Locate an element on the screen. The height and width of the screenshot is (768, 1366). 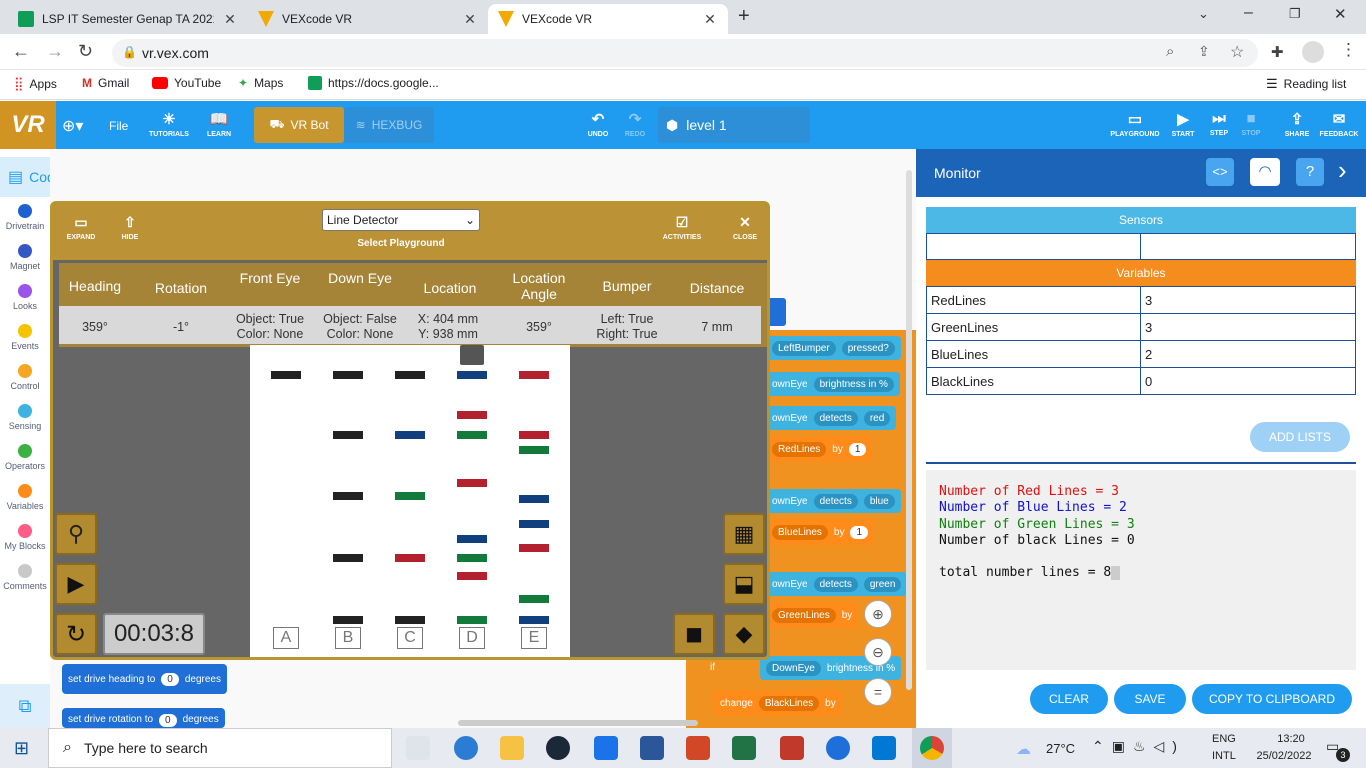
language-secondary: INTL is located at coordinates (1224, 756).